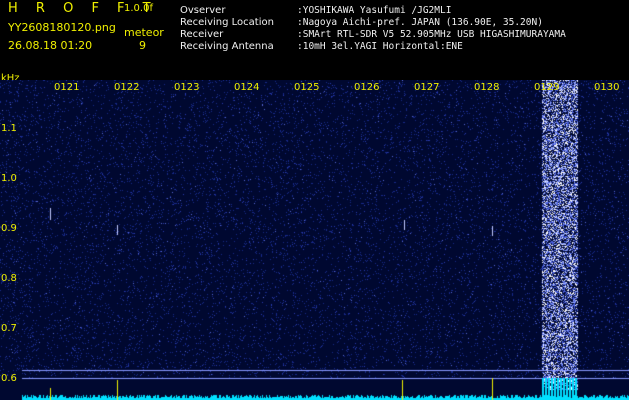 This screenshot has width=629, height=400. I want to click on x-tick-0121: 0121, so click(67, 87).